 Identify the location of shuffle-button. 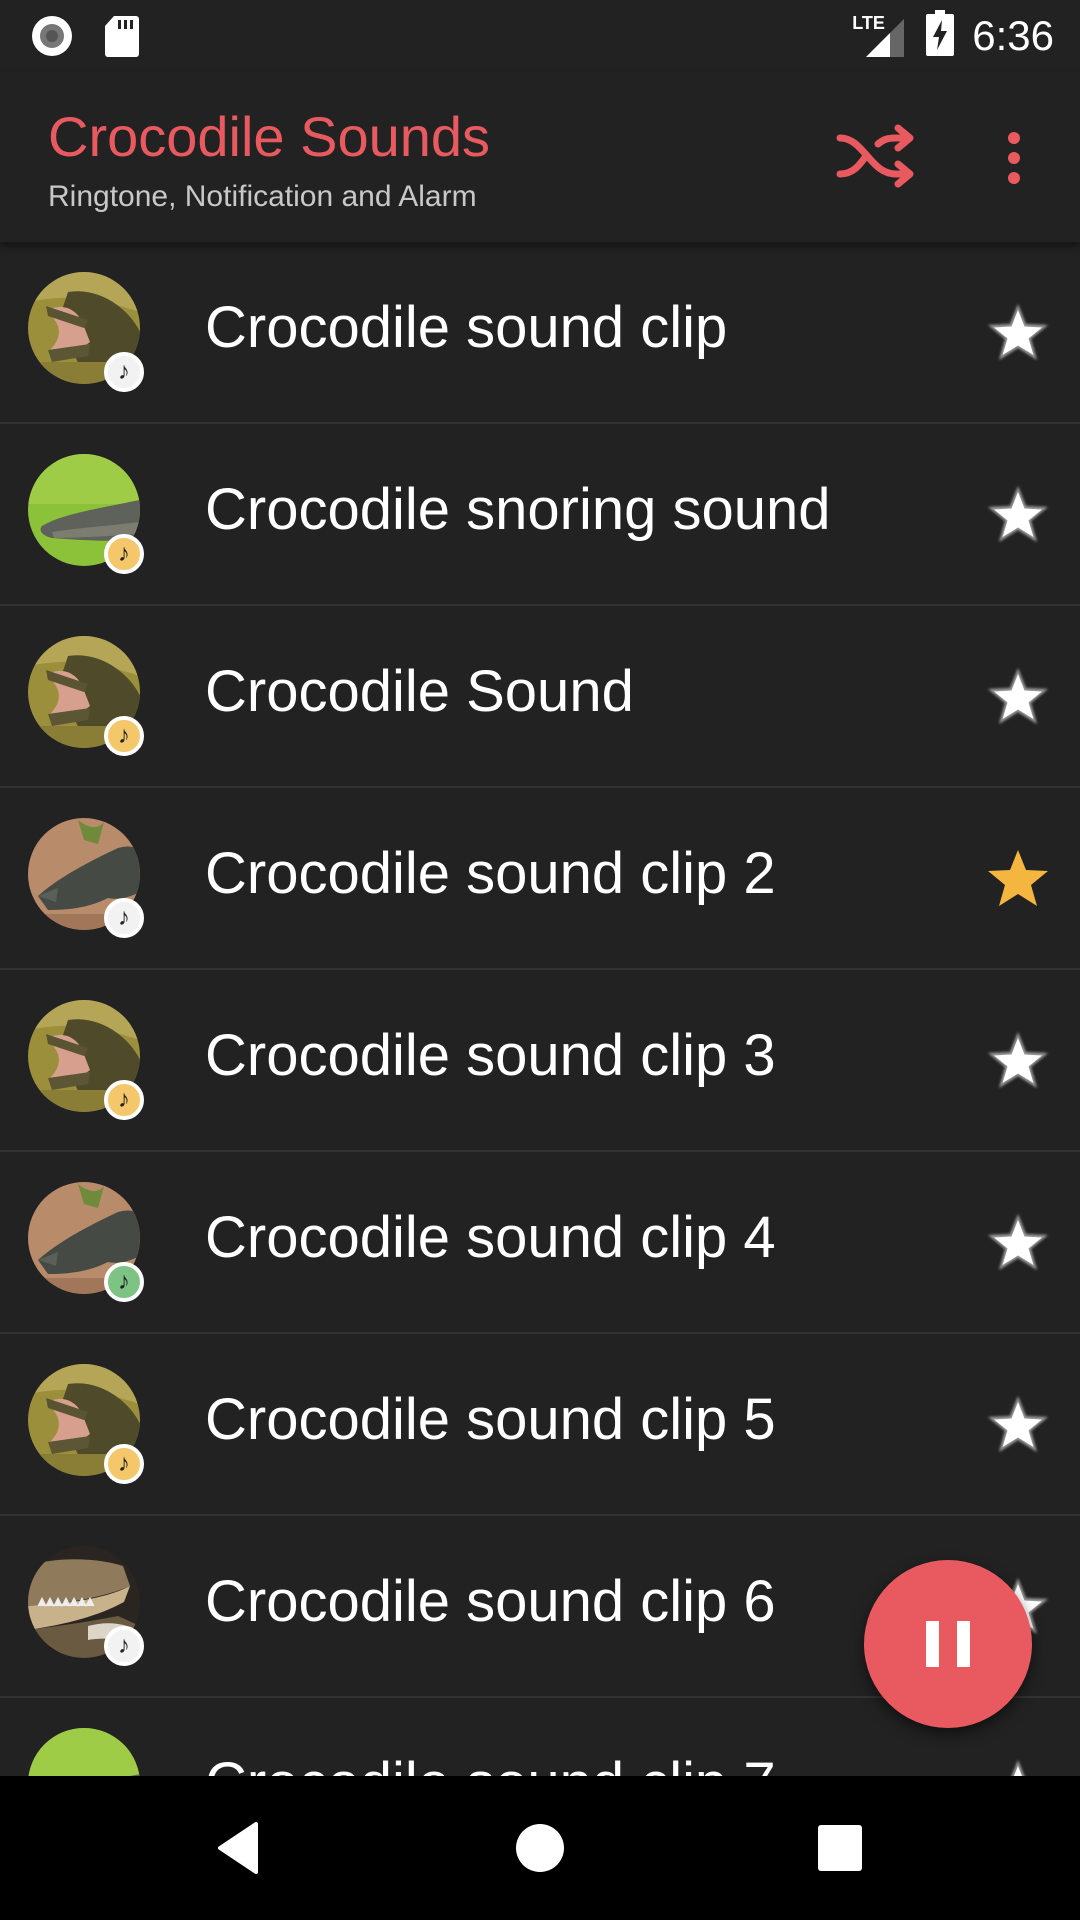
(876, 156).